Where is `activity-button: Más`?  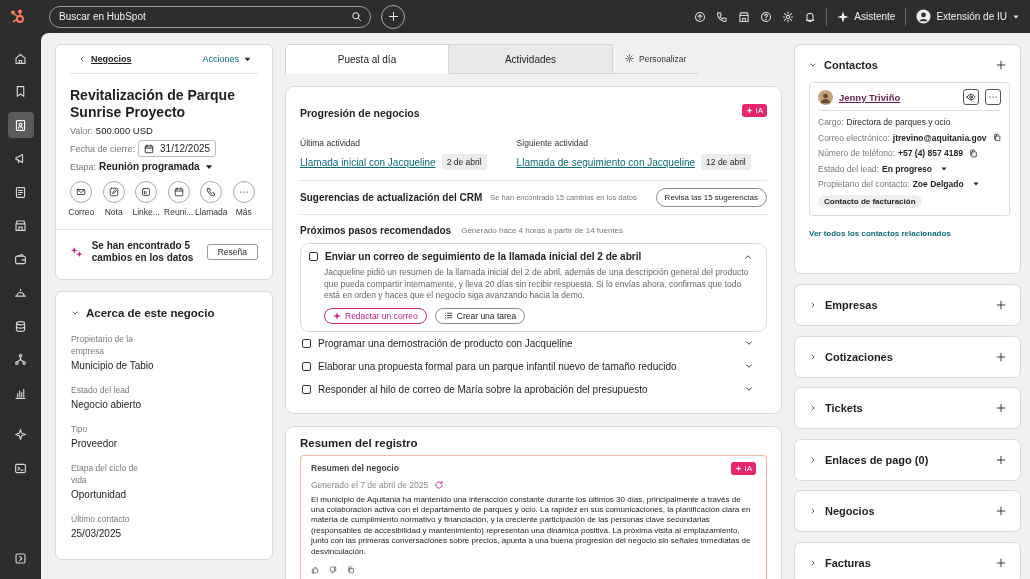
activity-button: Más is located at coordinates (244, 199).